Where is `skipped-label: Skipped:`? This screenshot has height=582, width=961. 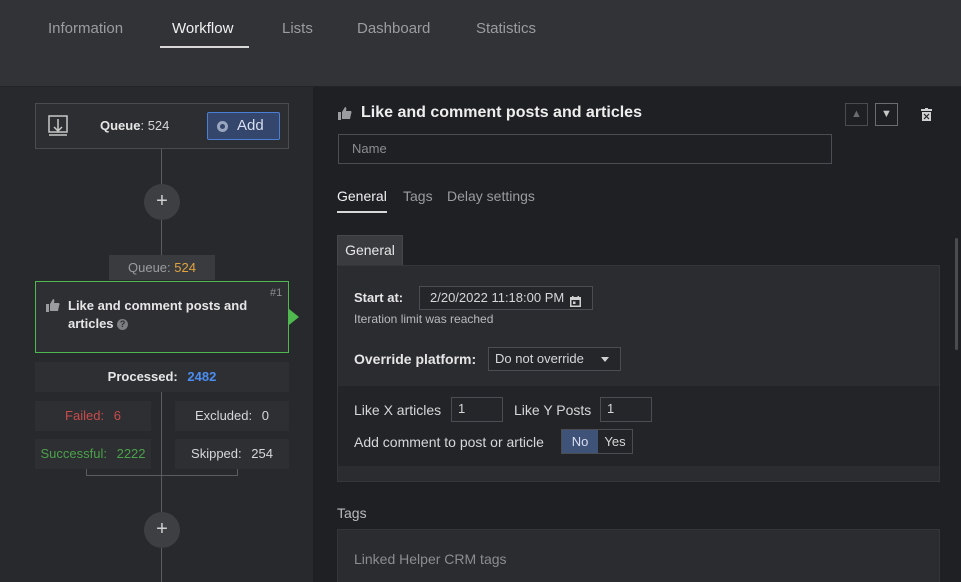 skipped-label: Skipped: is located at coordinates (216, 453).